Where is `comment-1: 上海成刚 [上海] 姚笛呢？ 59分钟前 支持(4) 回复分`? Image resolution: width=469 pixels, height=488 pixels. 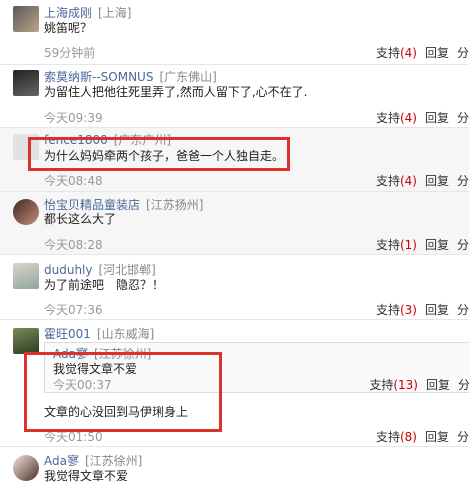 comment-1: 上海成刚 [上海] 姚笛呢？ 59分钟前 支持(4) 回复分 is located at coordinates (234, 32).